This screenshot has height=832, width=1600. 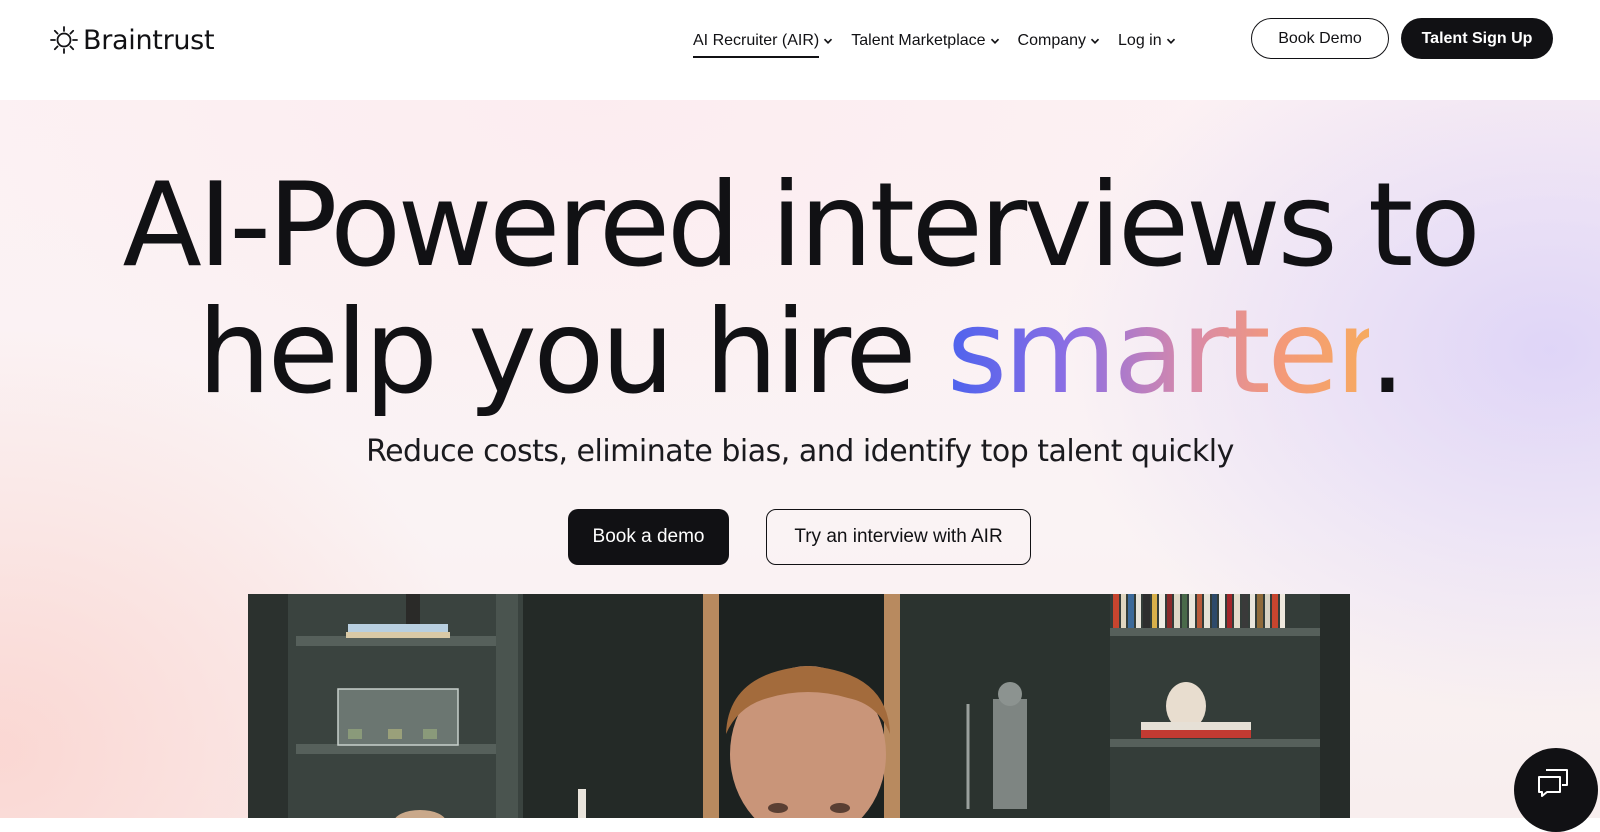 I want to click on nav-item-ai-recruiter: AI Recruiter (AIR), so click(x=763, y=45).